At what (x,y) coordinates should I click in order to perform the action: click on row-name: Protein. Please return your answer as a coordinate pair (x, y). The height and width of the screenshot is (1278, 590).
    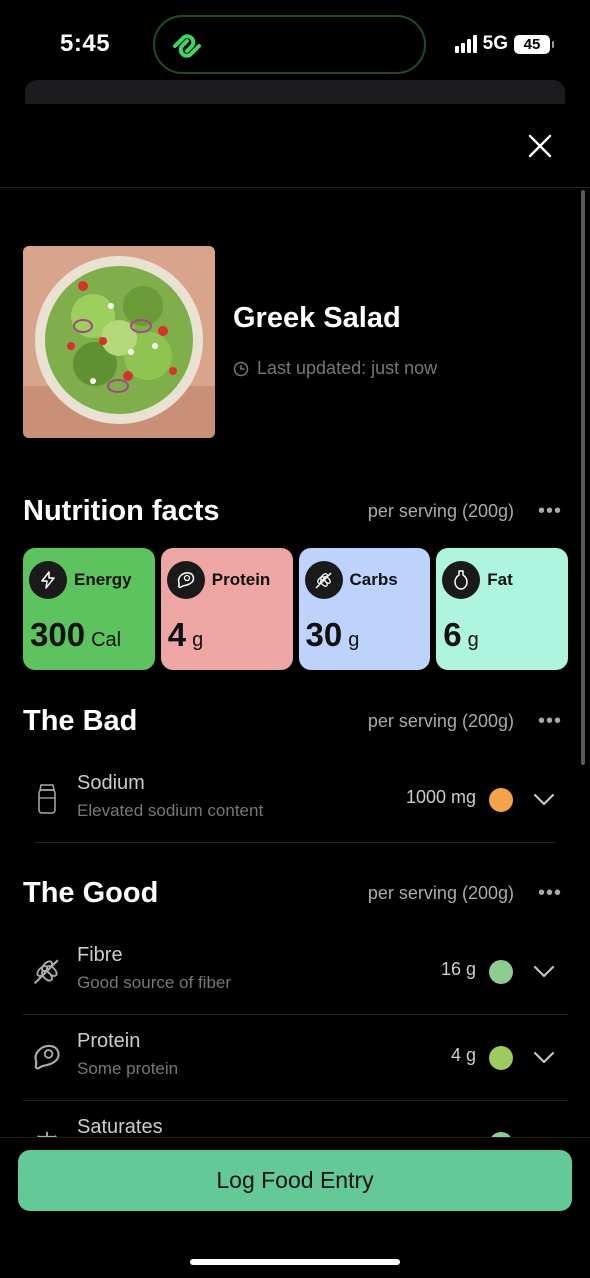
    Looking at the image, I should click on (109, 1041).